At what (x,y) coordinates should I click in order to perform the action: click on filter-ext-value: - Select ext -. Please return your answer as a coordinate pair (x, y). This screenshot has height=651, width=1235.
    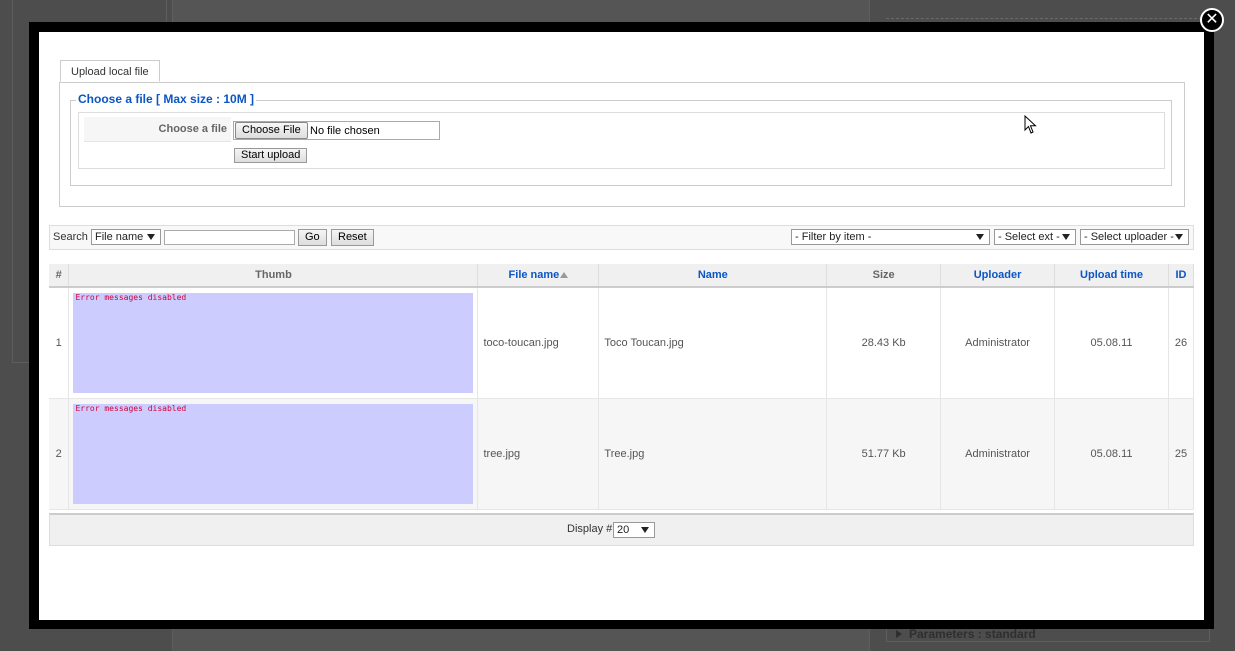
    Looking at the image, I should click on (1029, 237).